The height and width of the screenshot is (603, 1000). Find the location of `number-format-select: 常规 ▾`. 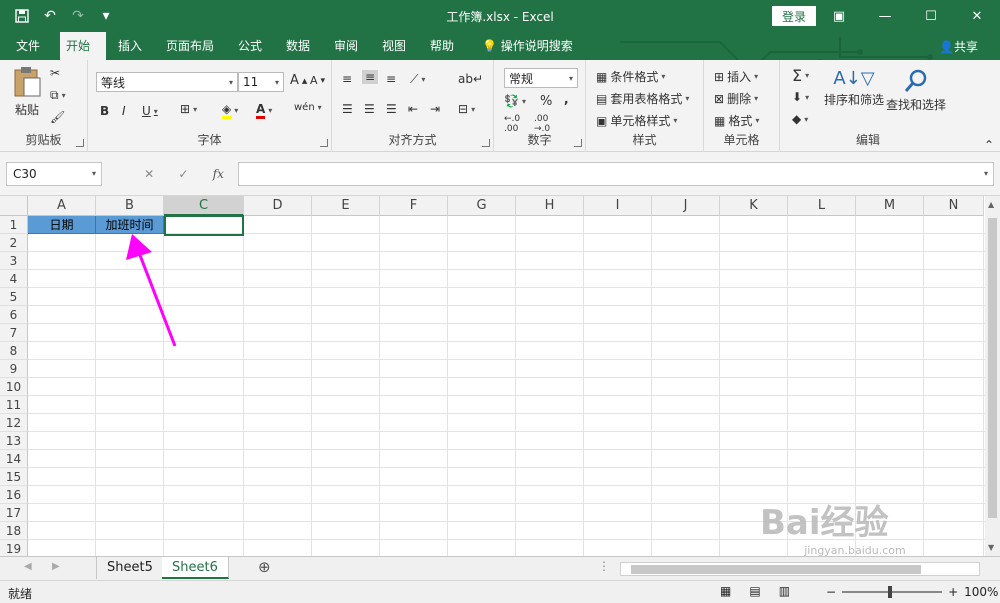

number-format-select: 常规 ▾ is located at coordinates (541, 78).